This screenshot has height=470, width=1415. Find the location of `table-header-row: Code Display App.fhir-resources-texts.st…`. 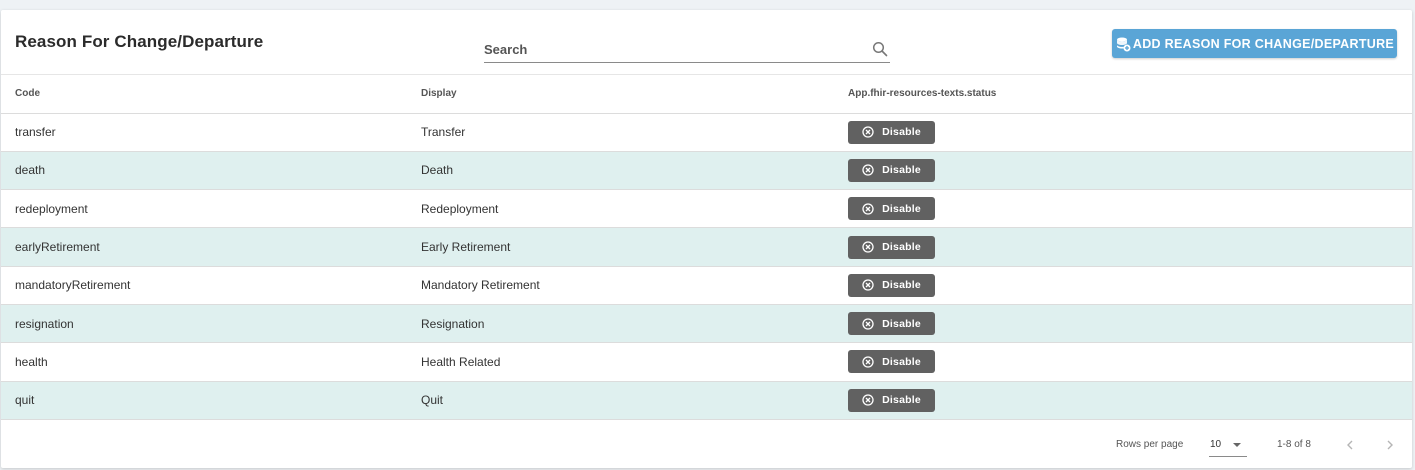

table-header-row: Code Display App.fhir-resources-texts.st… is located at coordinates (706, 94).